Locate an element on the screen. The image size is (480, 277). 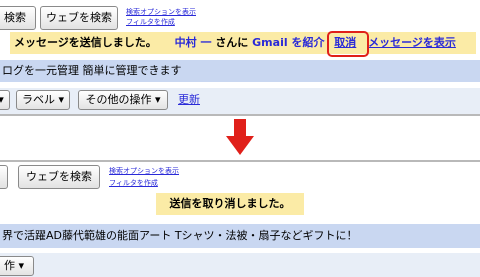
more-actions-button: その他の操作 ▾ is located at coordinates (123, 100).